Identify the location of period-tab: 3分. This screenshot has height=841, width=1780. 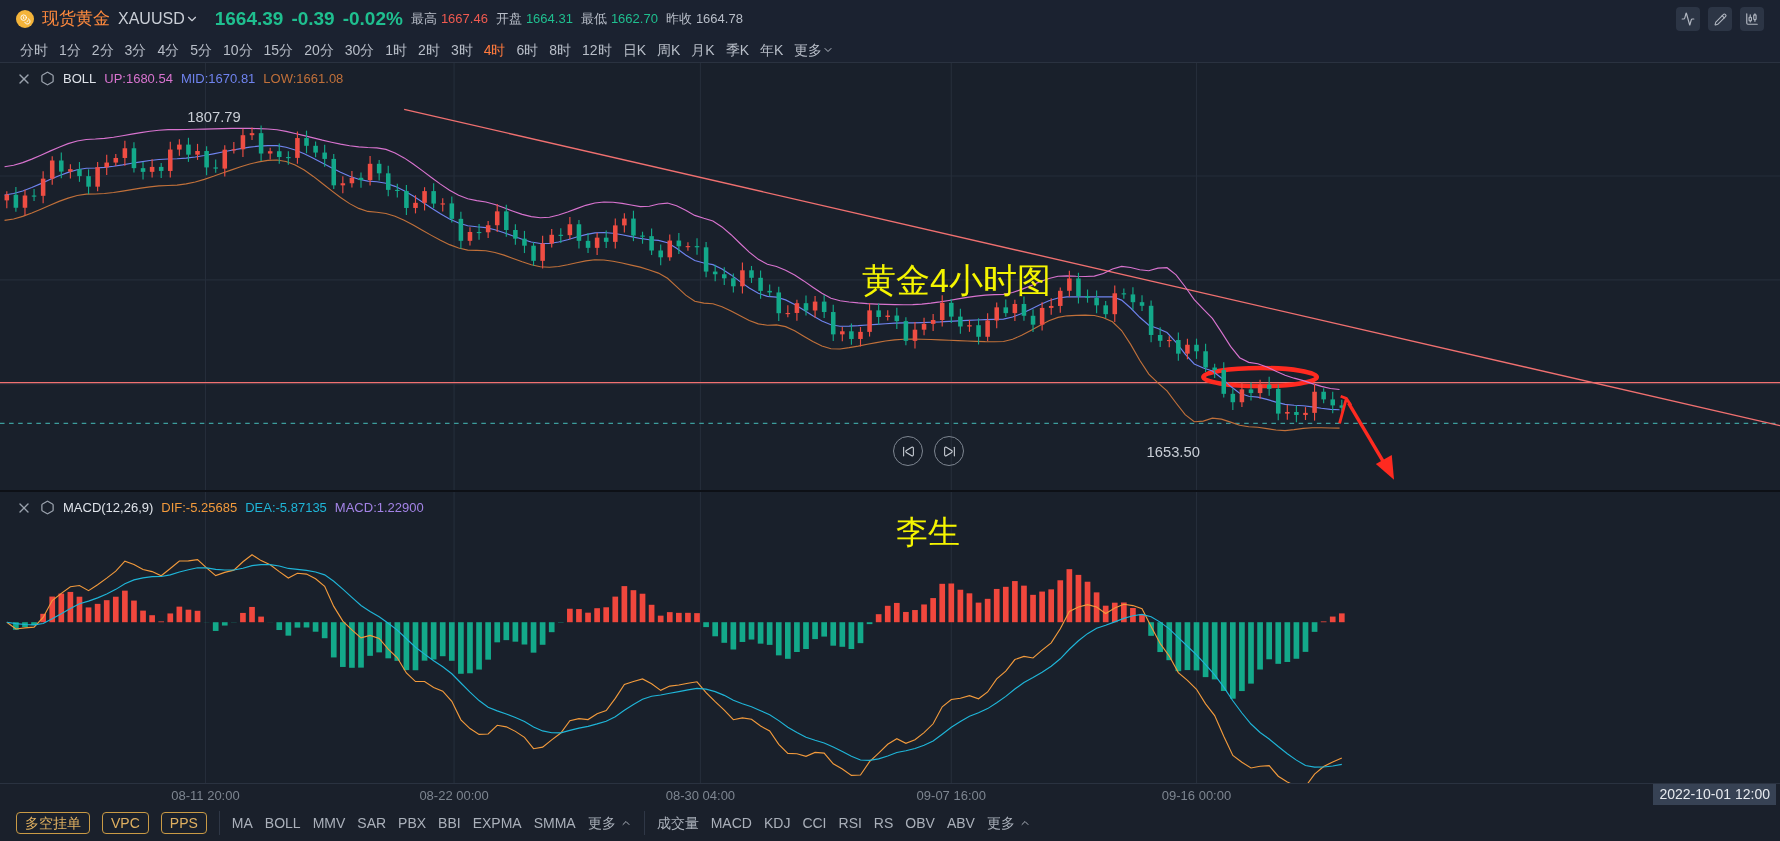
(135, 50).